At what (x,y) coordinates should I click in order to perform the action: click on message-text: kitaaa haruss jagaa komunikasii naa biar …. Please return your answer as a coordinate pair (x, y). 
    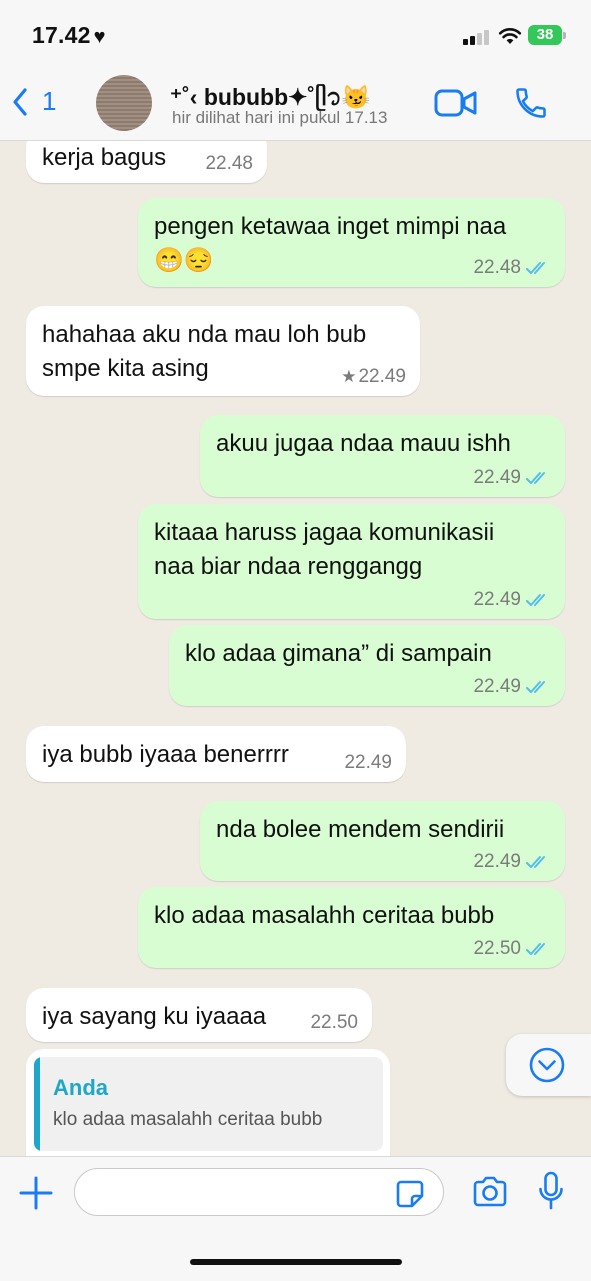
    Looking at the image, I should click on (324, 550).